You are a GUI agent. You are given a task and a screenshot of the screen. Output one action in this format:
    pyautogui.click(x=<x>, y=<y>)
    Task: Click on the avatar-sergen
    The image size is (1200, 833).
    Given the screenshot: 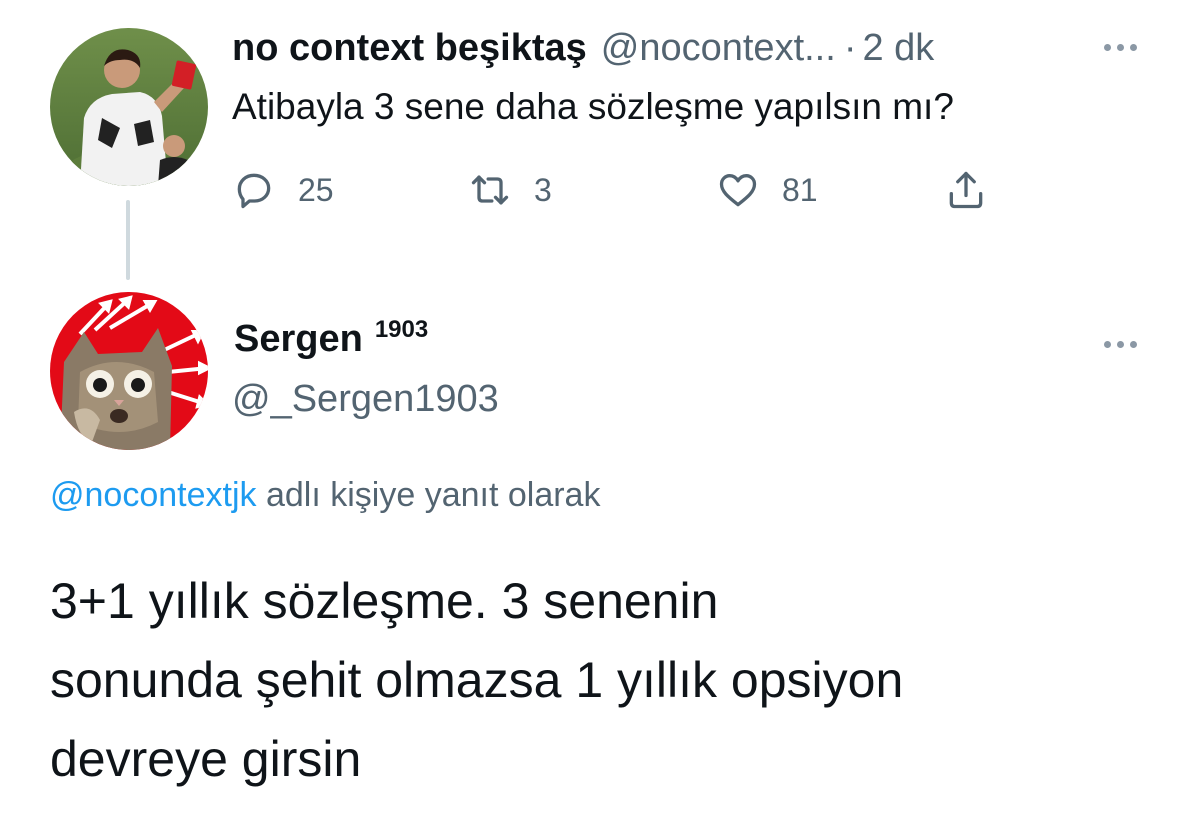 What is the action you would take?
    pyautogui.click(x=129, y=371)
    